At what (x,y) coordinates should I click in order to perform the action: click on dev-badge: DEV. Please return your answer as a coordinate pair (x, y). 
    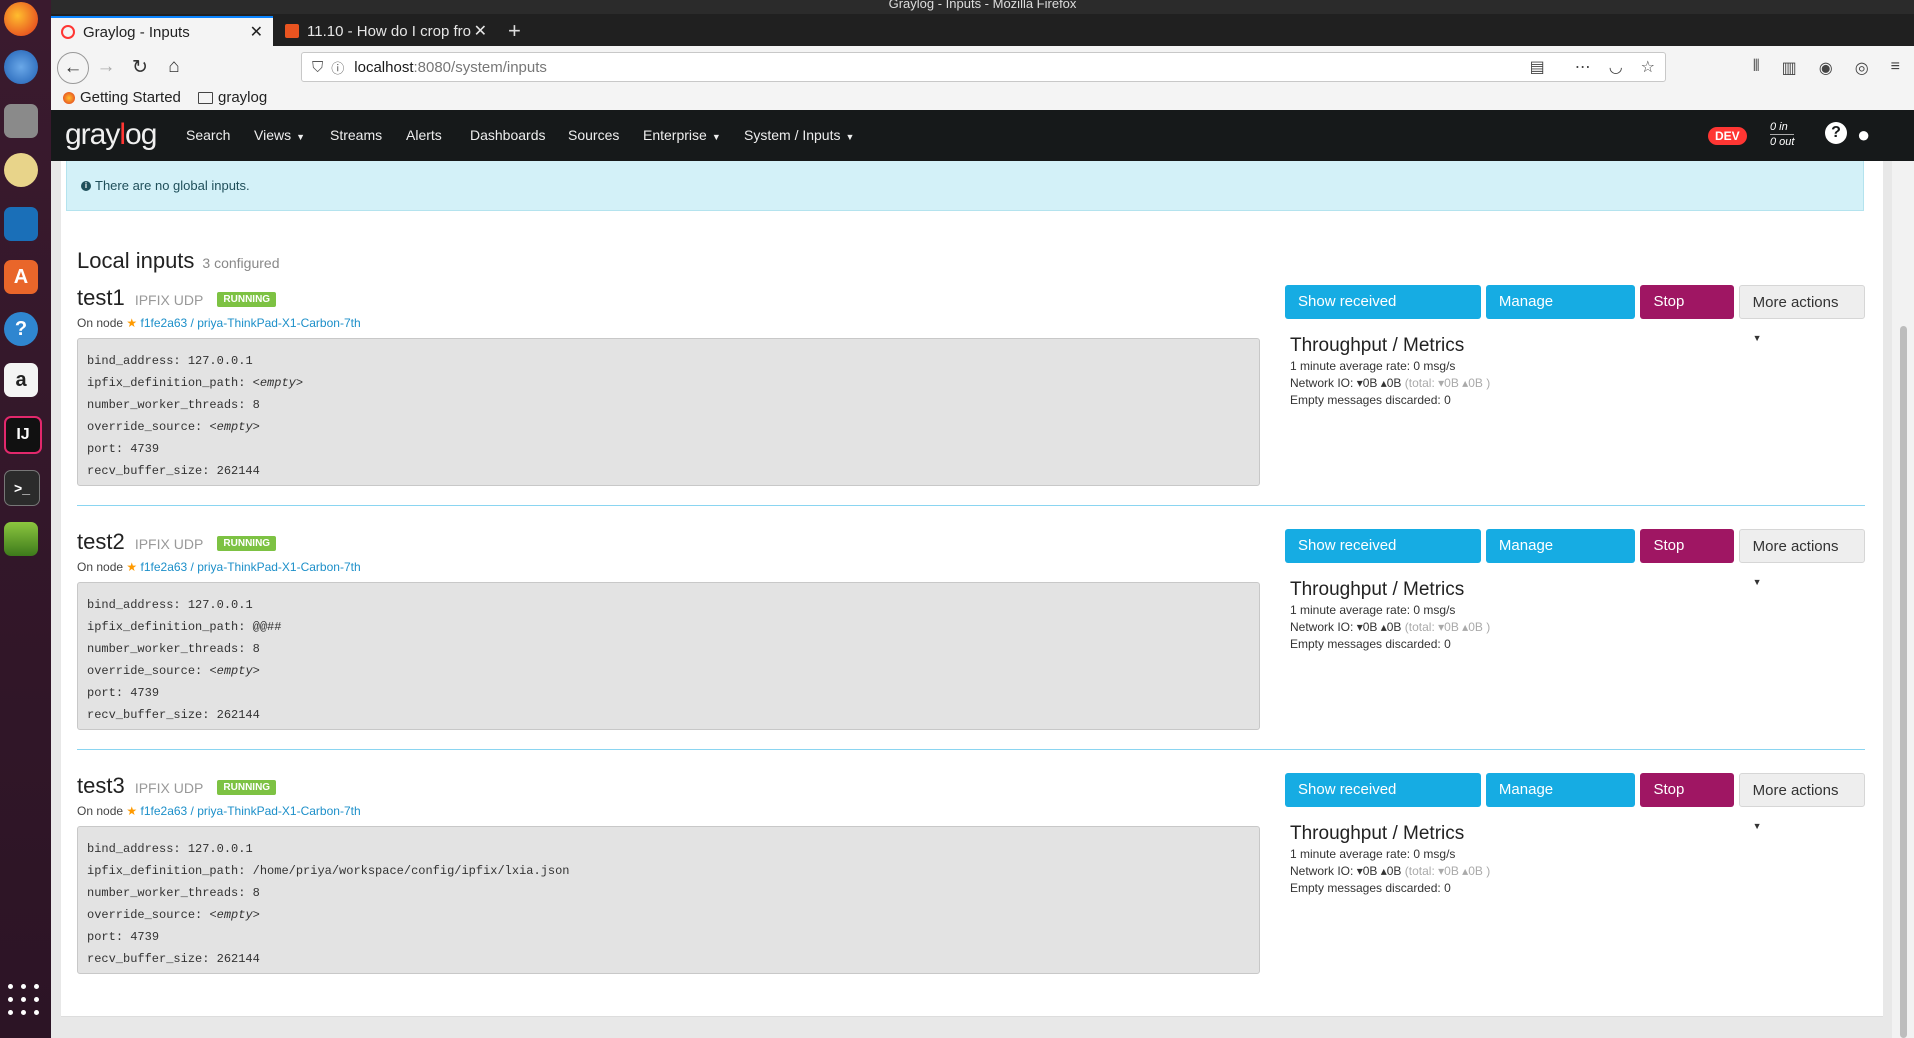
    Looking at the image, I should click on (1727, 136).